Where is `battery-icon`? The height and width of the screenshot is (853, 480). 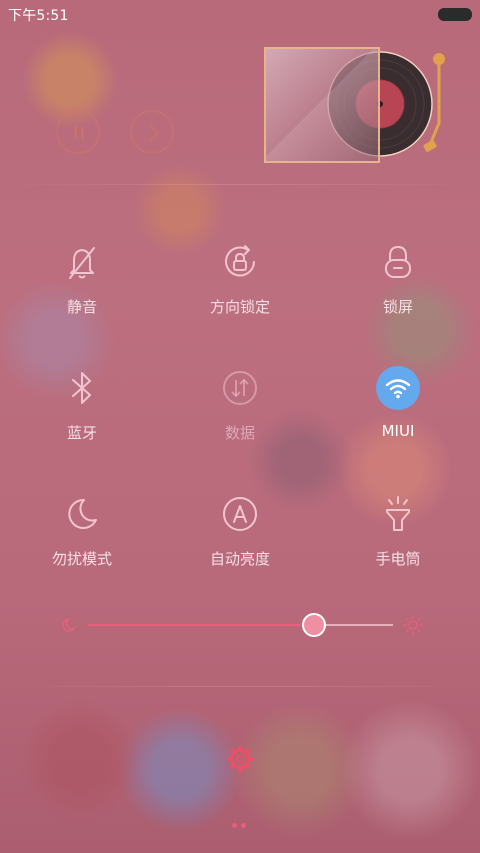 battery-icon is located at coordinates (455, 14).